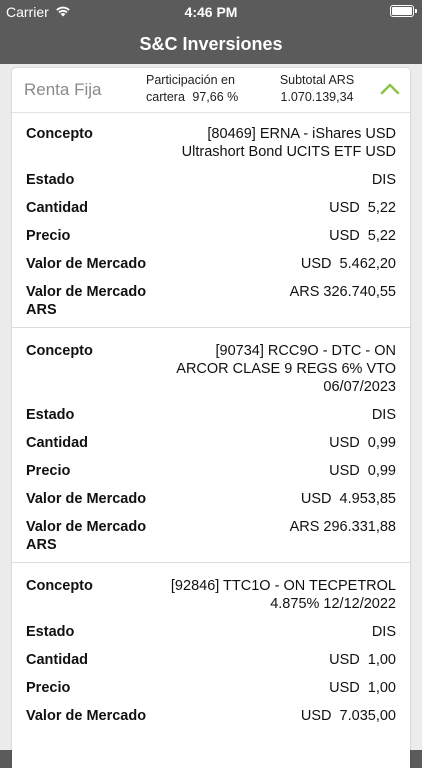 This screenshot has height=768, width=422. I want to click on subtotal-label: Subtotal ARS, so click(317, 80).